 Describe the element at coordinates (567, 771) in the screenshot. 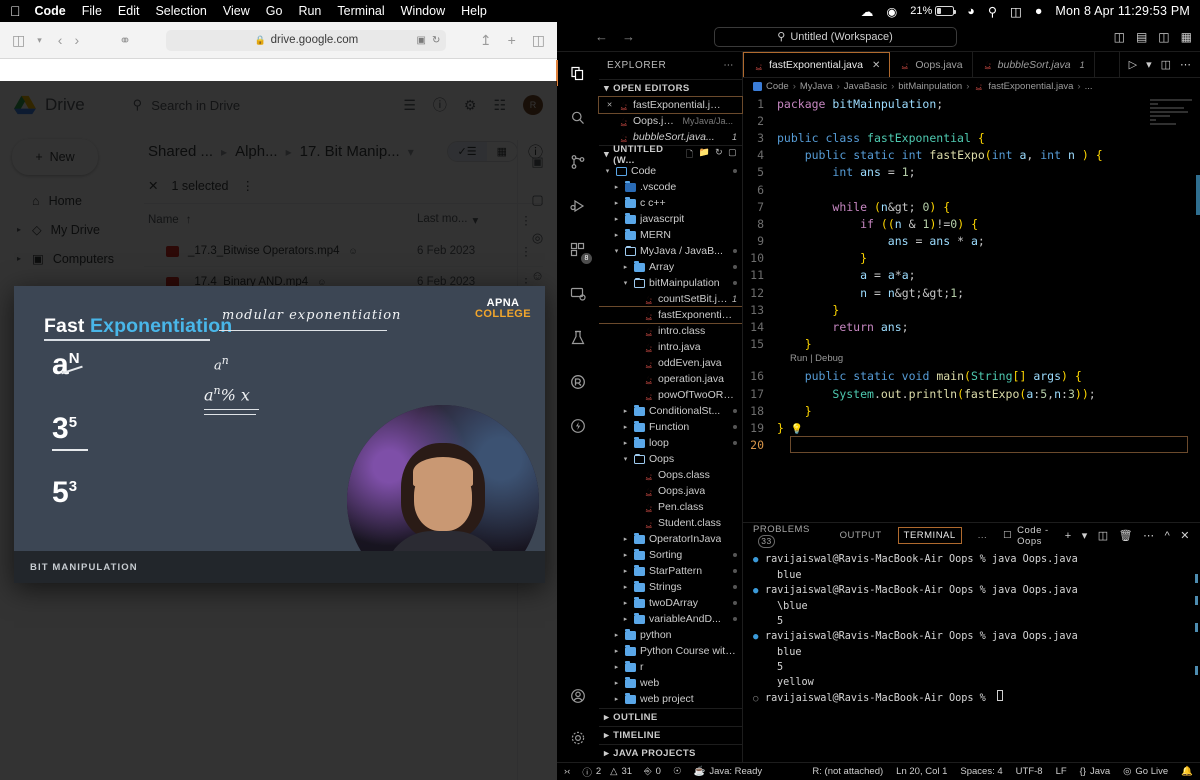

I see `remote-window-indicator: ›‹` at that location.